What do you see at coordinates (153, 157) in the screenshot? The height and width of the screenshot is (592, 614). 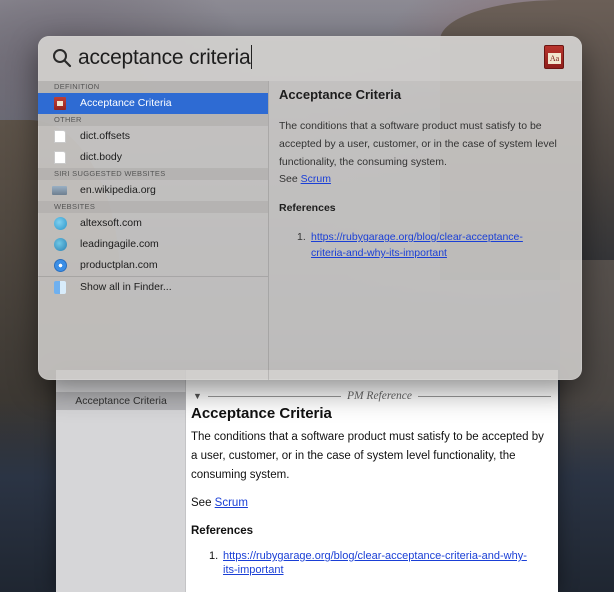 I see `result-dict-body: dict.body` at bounding box center [153, 157].